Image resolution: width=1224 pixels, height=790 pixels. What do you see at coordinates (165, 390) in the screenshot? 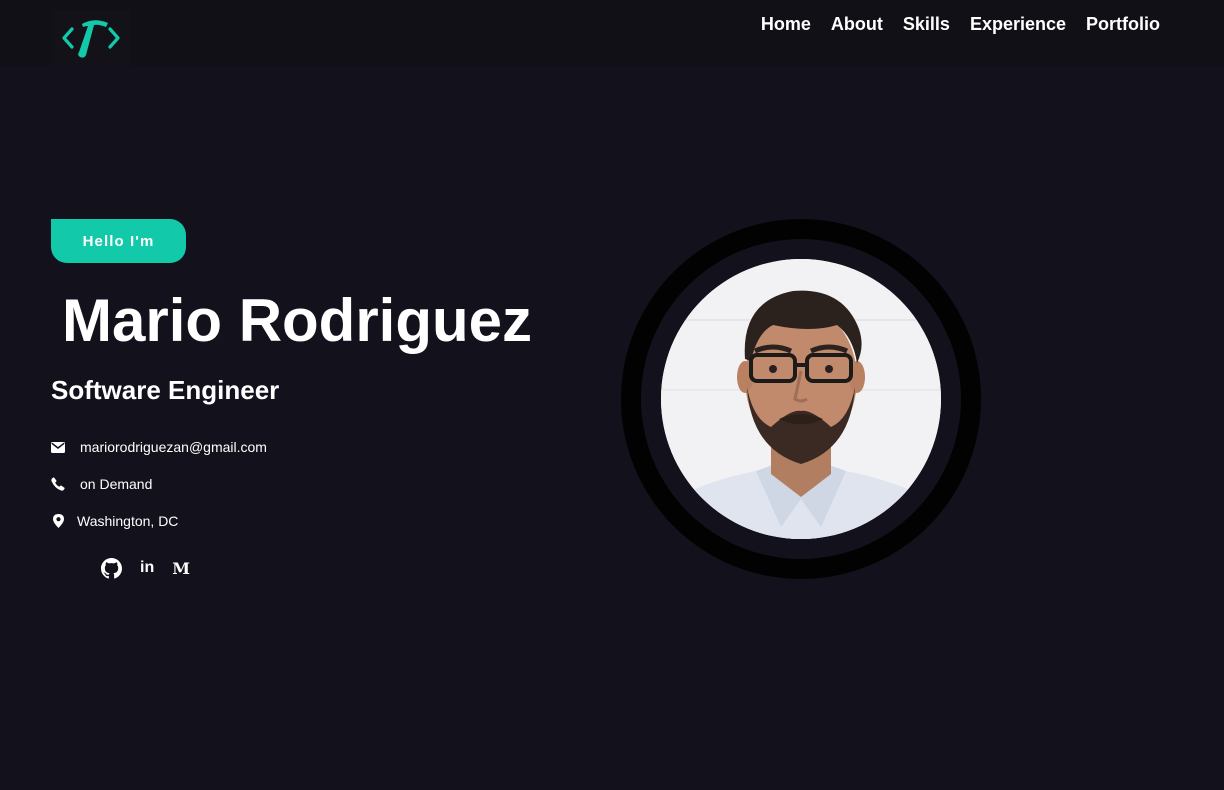
I see `hero-role: Software Engineer` at bounding box center [165, 390].